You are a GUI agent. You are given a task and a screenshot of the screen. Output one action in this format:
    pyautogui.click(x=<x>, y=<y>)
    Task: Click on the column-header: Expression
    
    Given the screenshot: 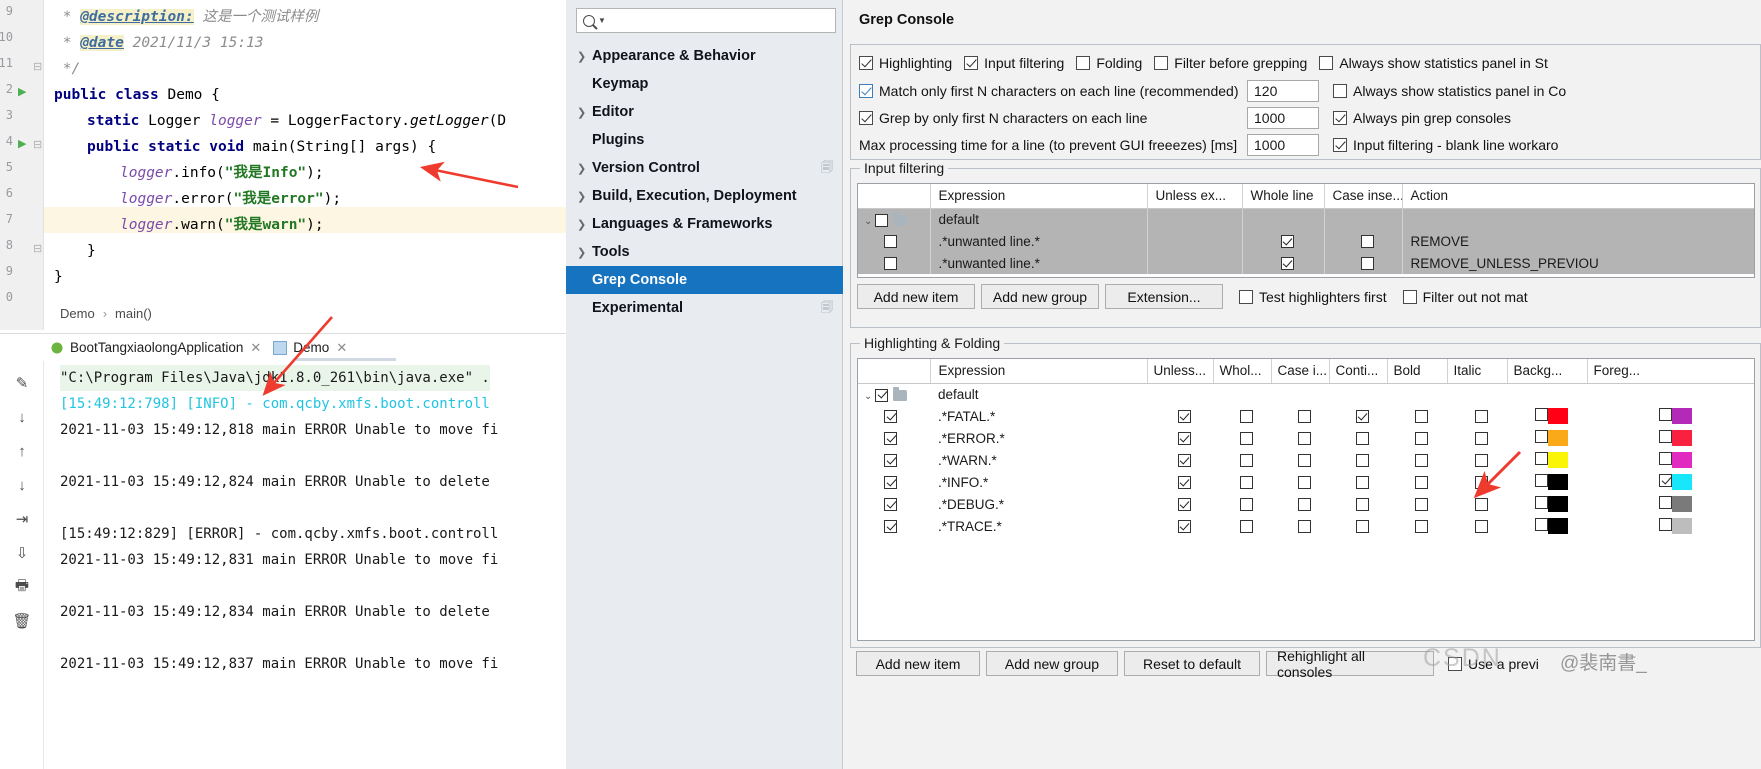 What is the action you would take?
    pyautogui.click(x=1039, y=196)
    